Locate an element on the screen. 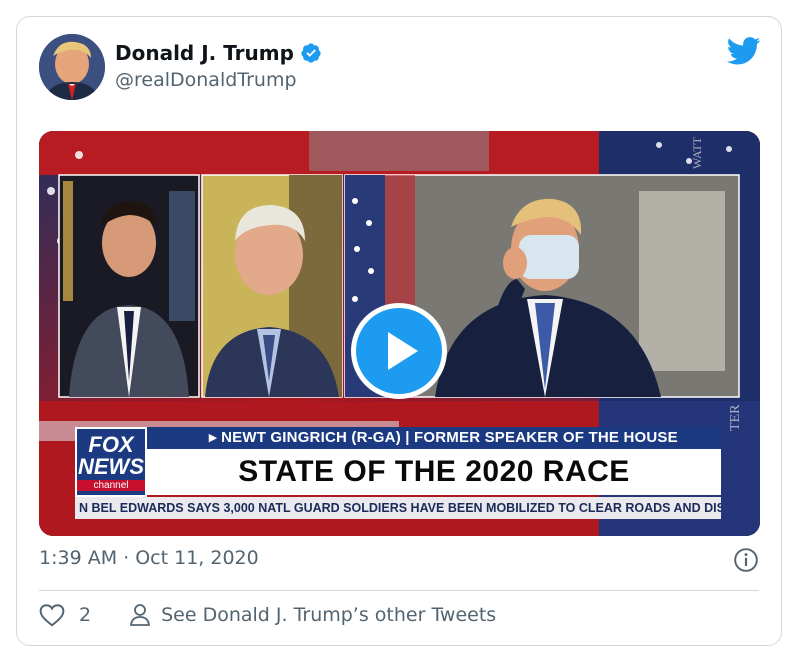 This screenshot has height=665, width=799. see-other-tweets-link: See Donald J. Trump’s other Tweets is located at coordinates (312, 615).